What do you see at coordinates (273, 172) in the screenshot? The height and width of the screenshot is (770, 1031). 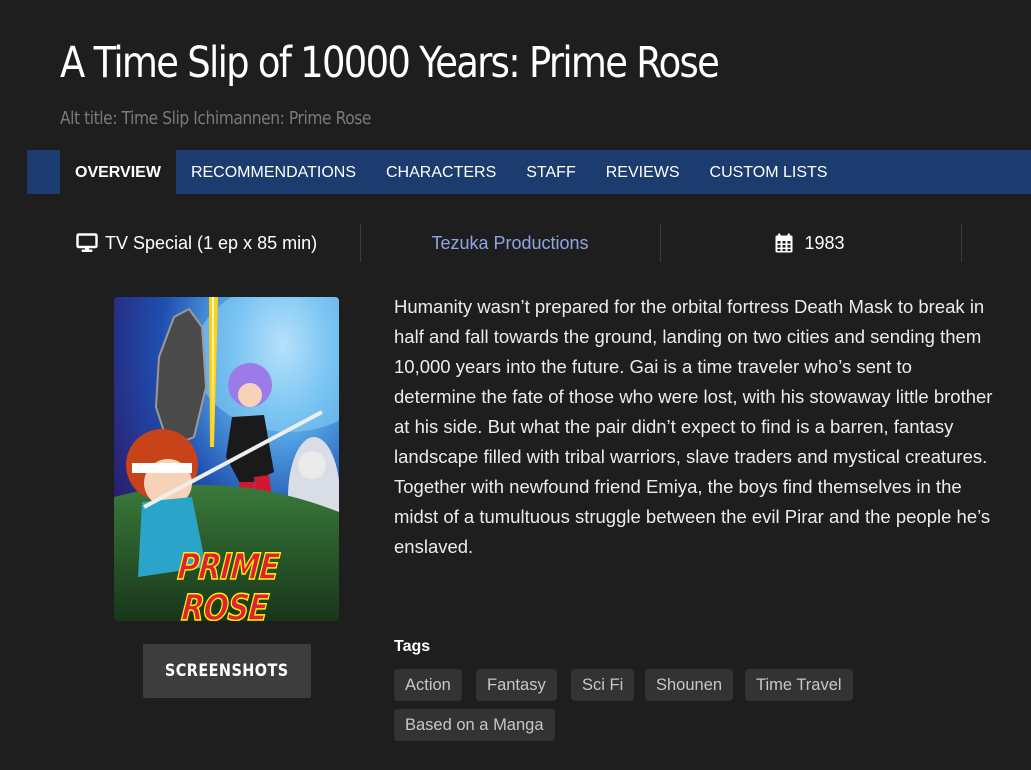 I see `tab-recommendations: RECOMMENDATIONS` at bounding box center [273, 172].